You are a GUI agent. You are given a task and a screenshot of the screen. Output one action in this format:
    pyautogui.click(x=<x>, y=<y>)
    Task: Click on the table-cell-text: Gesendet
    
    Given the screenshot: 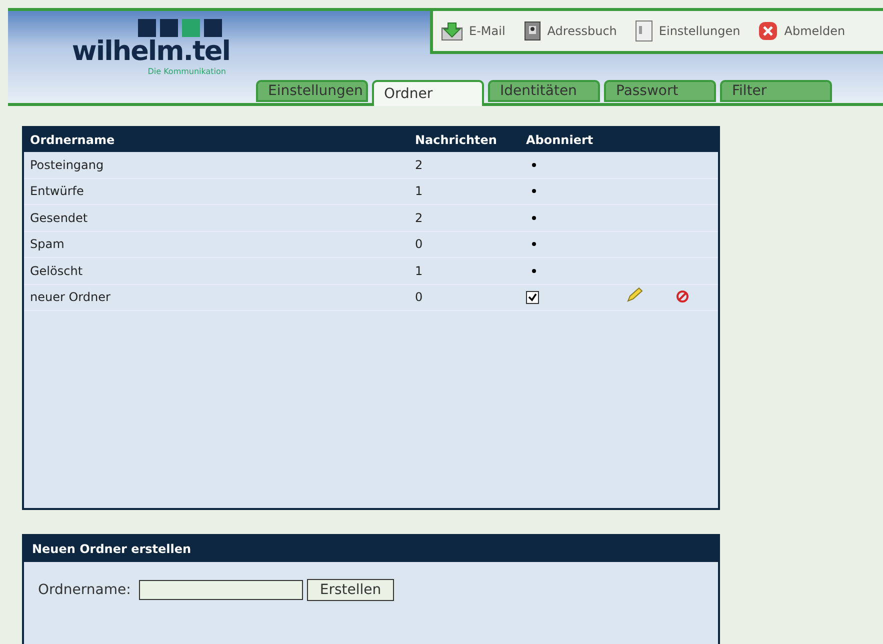 What is the action you would take?
    pyautogui.click(x=59, y=217)
    